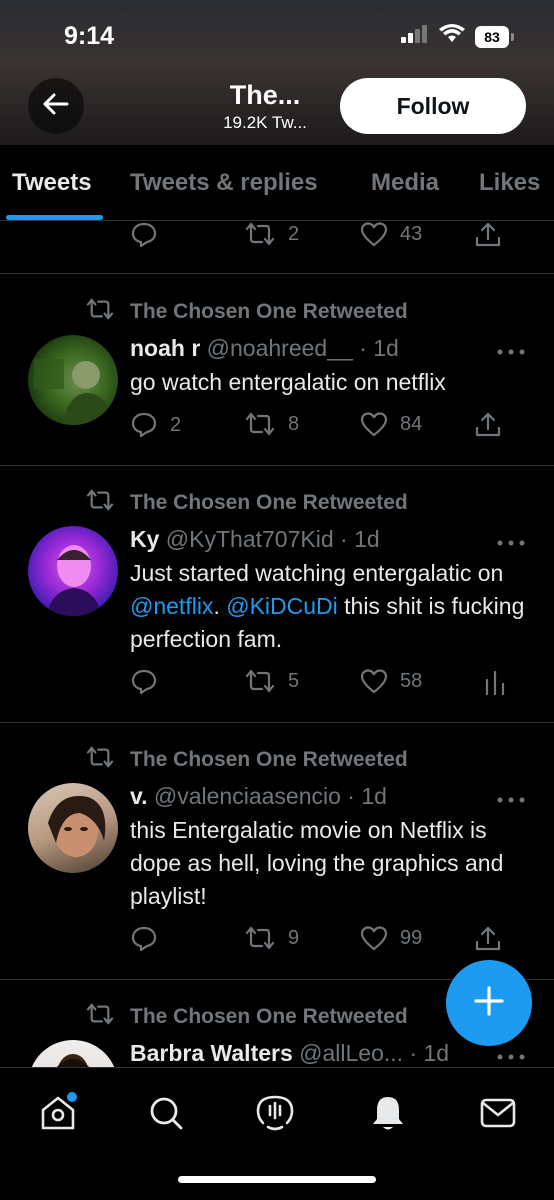 Image resolution: width=554 pixels, height=1200 pixels. What do you see at coordinates (277, 35) in the screenshot?
I see `status-bar: 9:14 83` at bounding box center [277, 35].